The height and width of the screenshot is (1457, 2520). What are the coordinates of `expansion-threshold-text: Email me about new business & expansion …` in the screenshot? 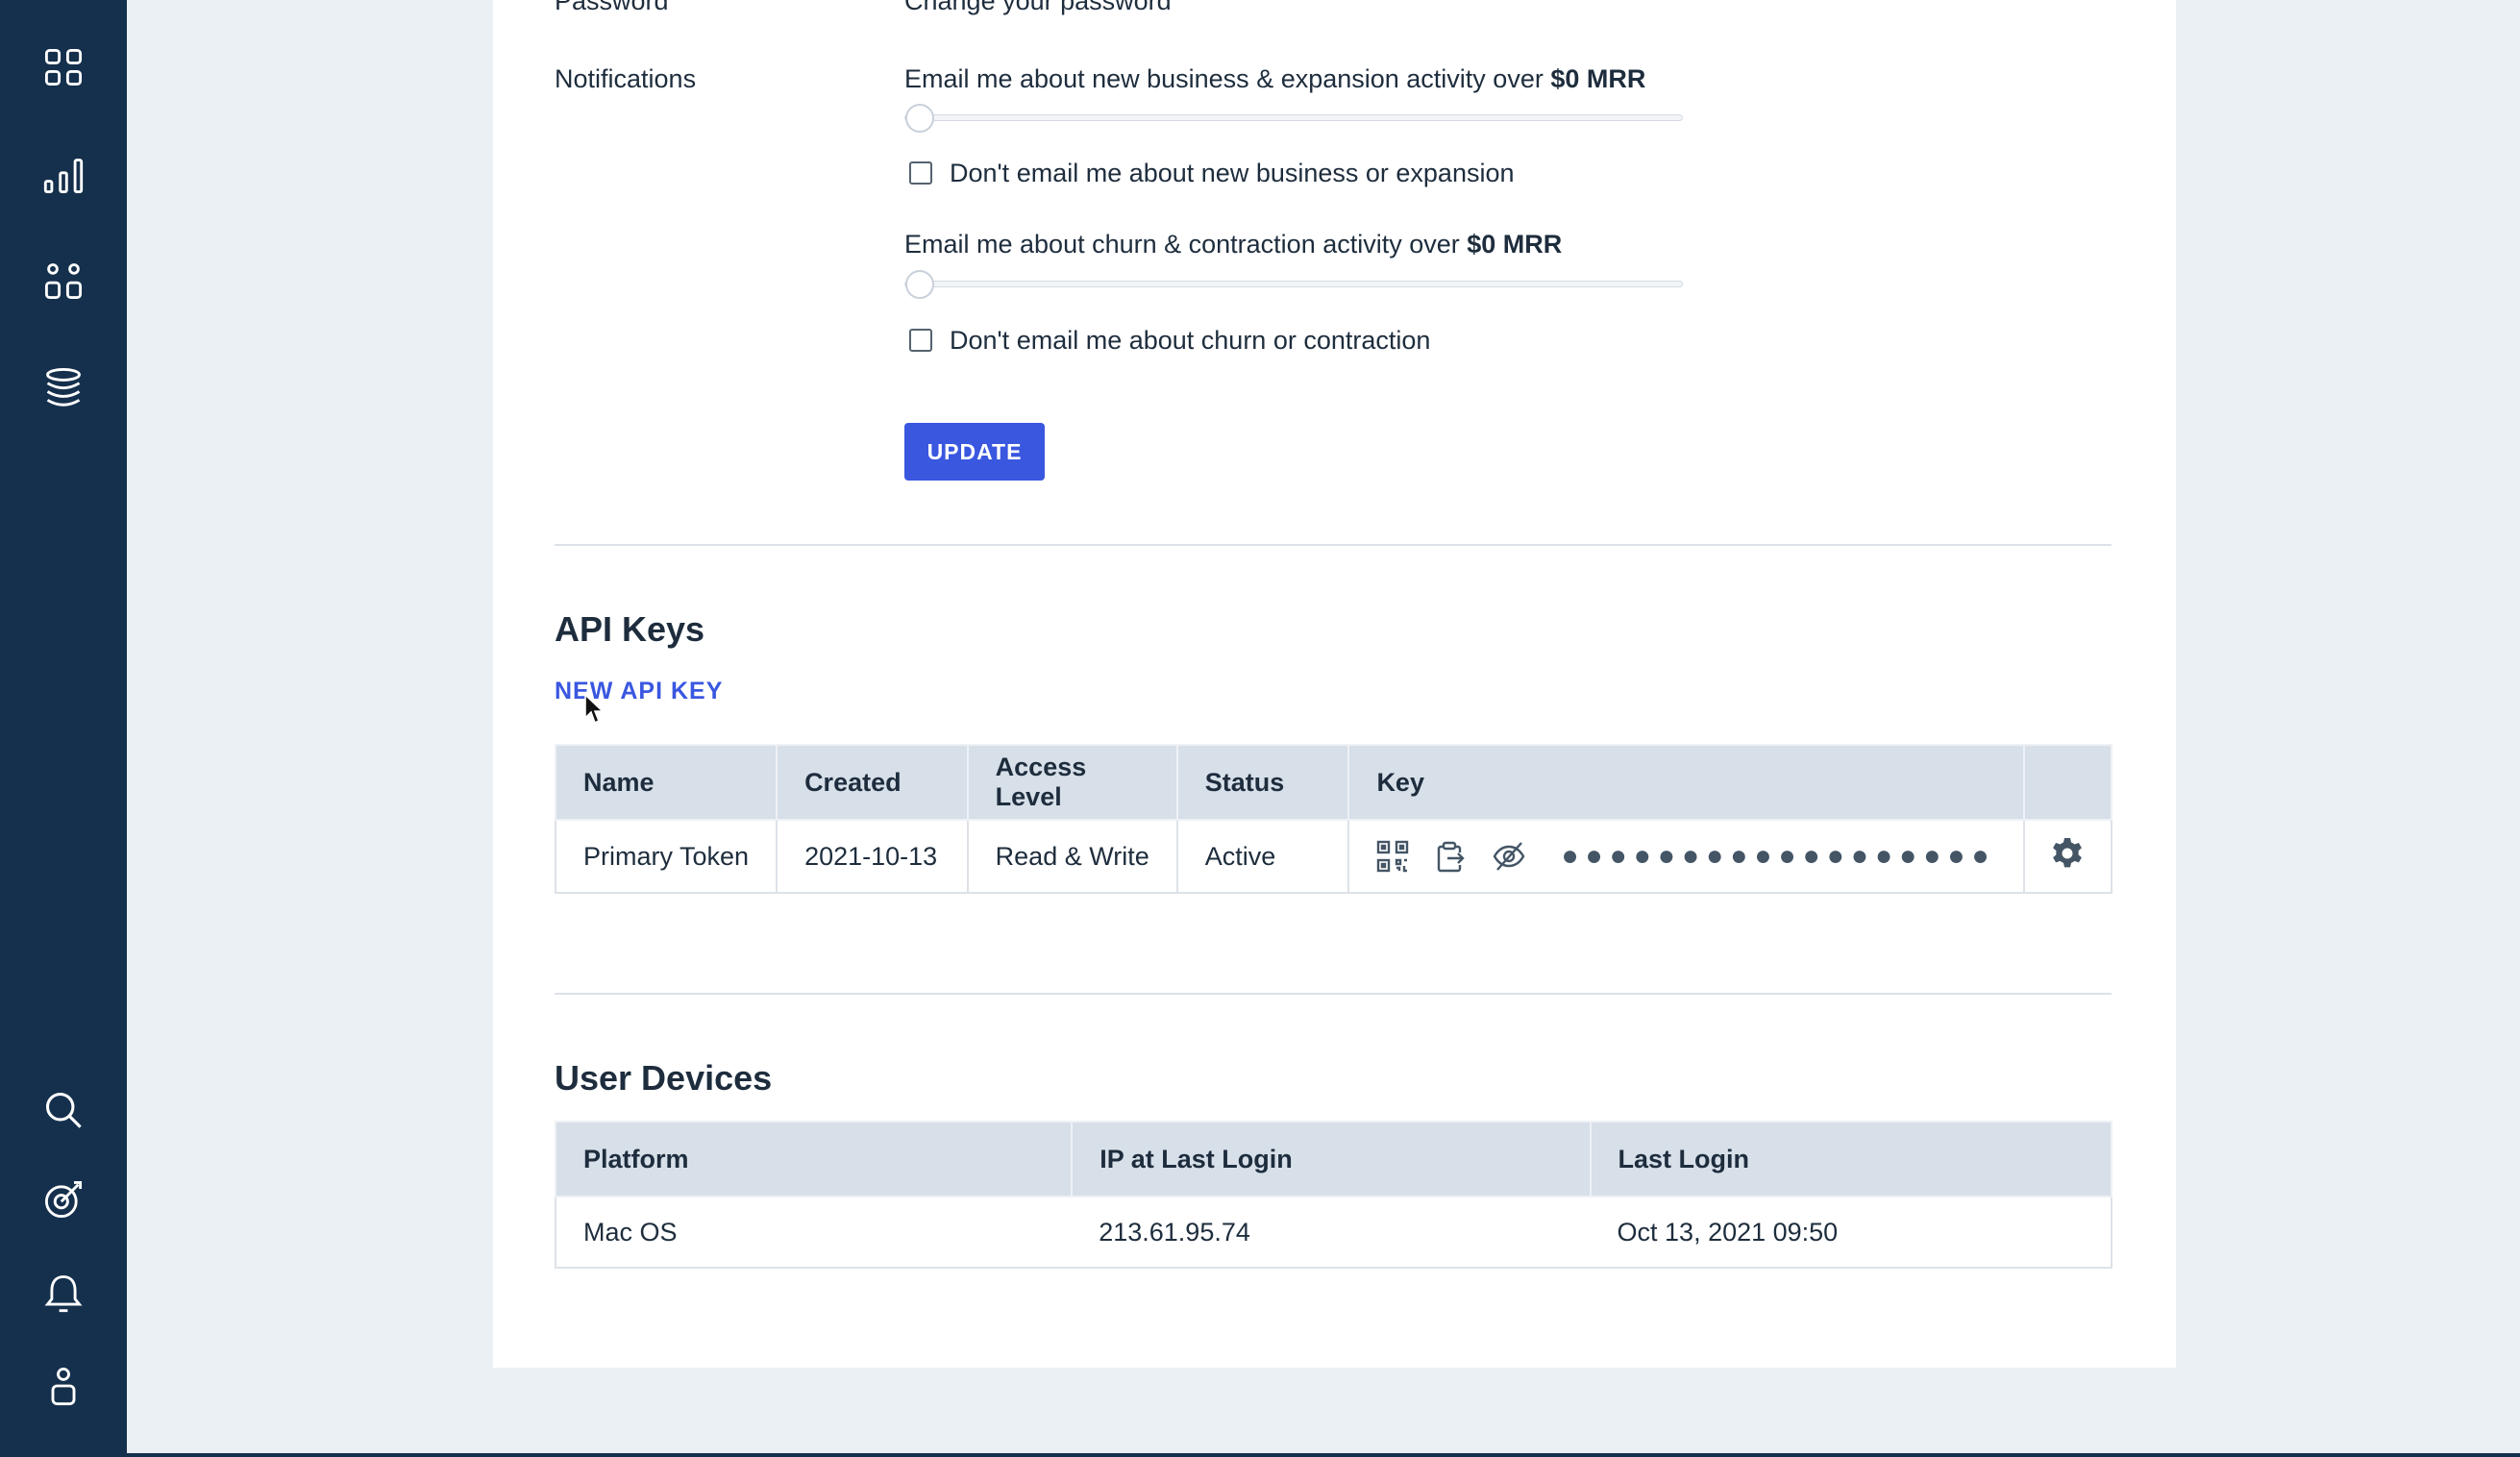 It's located at (1275, 79).